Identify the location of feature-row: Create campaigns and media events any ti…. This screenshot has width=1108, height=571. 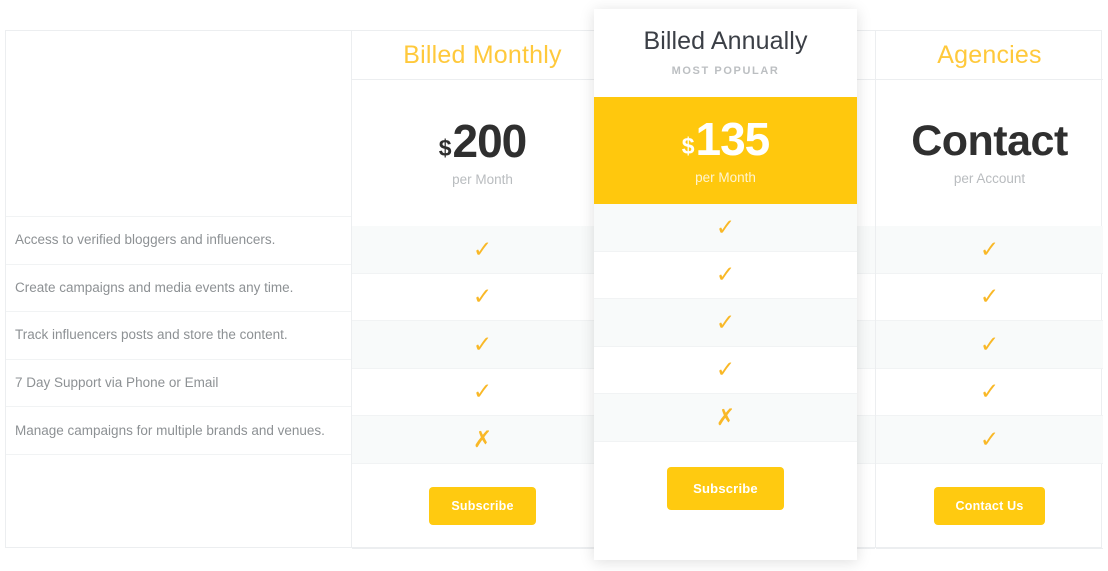
(178, 288).